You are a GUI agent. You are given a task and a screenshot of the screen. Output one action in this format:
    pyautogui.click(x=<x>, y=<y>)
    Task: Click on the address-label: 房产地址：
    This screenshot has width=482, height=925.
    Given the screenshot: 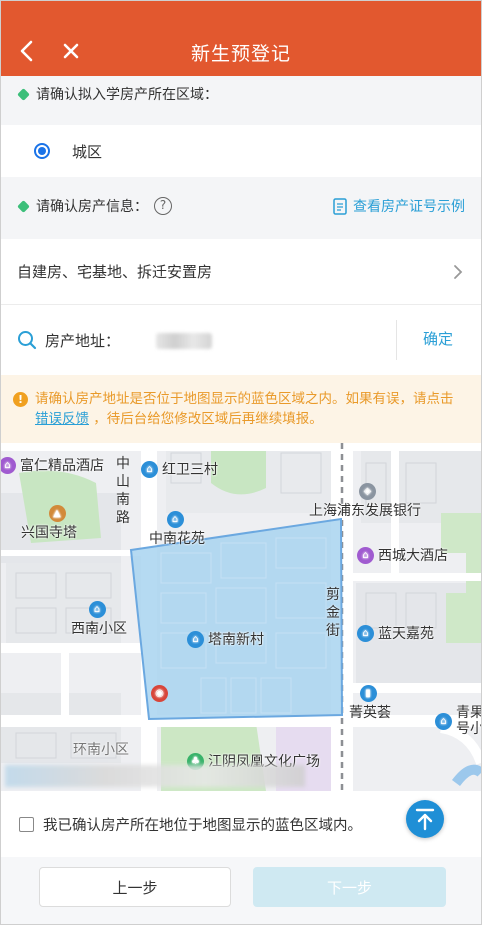 What is the action you would take?
    pyautogui.click(x=83, y=340)
    